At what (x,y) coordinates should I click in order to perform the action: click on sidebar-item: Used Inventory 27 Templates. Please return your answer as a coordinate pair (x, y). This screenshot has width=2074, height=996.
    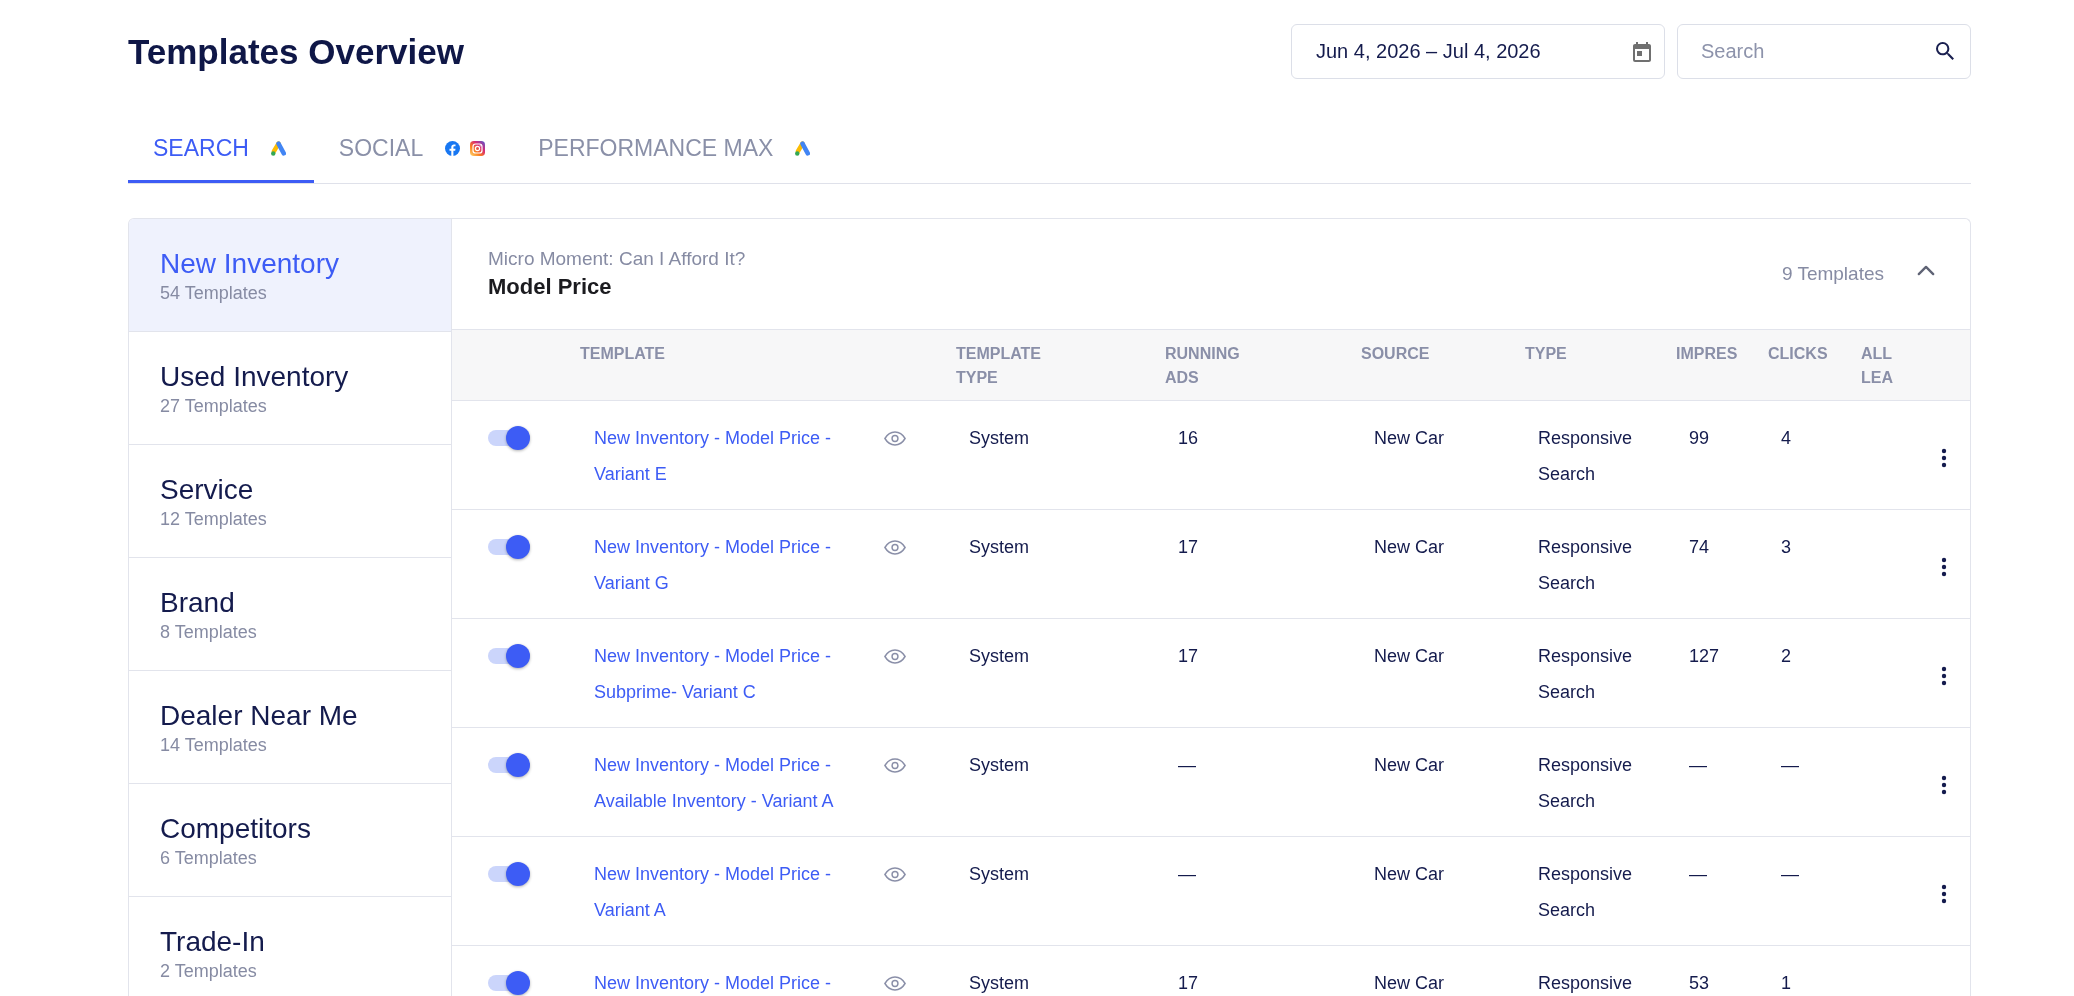
    Looking at the image, I should click on (290, 388).